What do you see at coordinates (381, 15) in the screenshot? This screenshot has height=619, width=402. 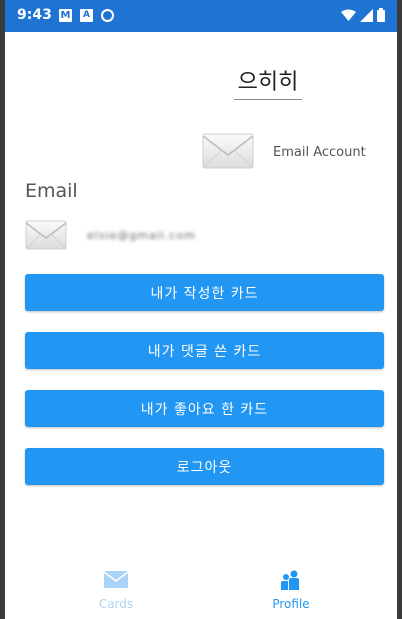 I see `battery-icon` at bounding box center [381, 15].